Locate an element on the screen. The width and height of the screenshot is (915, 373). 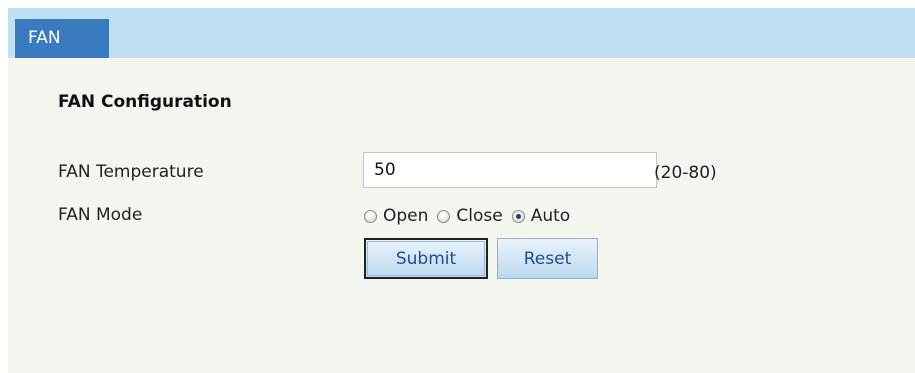
temperature-range-hint: (20-80) is located at coordinates (685, 173).